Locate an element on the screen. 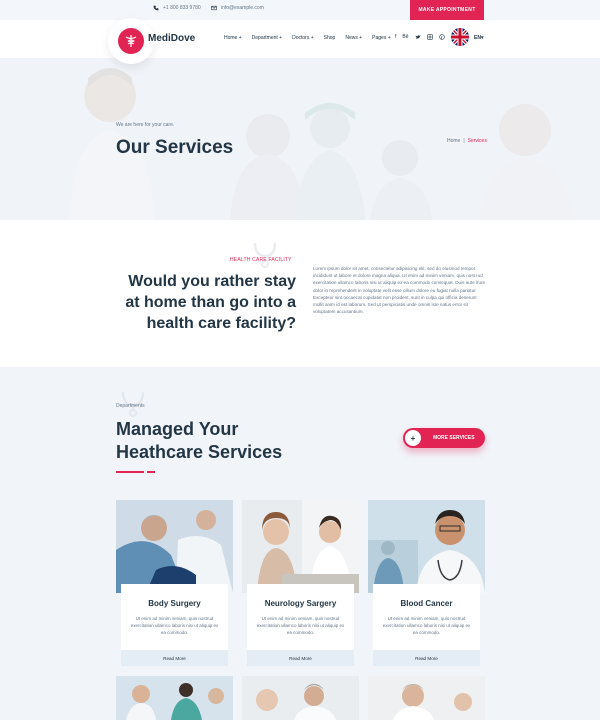 The image size is (600, 720). section-label: Departments is located at coordinates (130, 406).